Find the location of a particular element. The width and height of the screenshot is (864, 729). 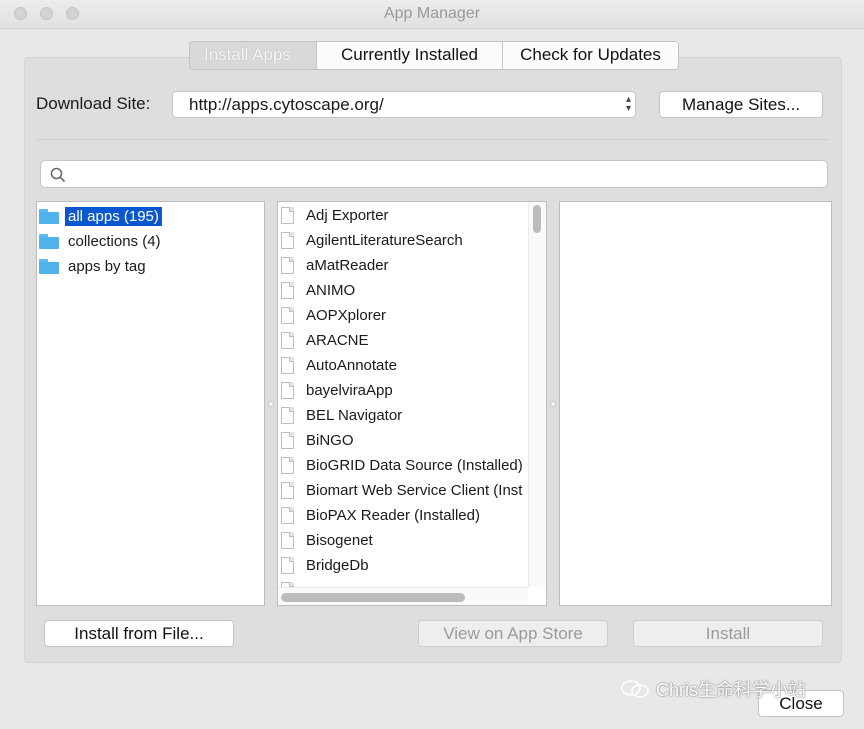

chat-bubbles-icon is located at coordinates (635, 689).